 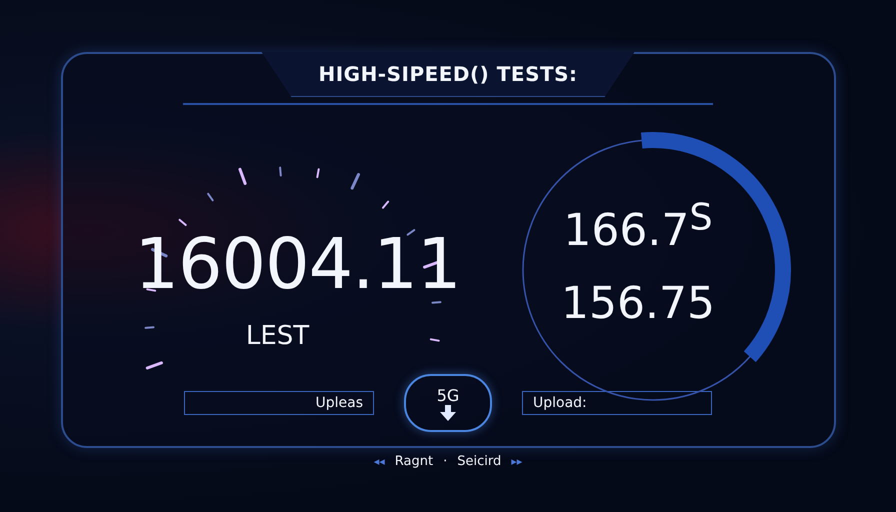 What do you see at coordinates (379, 461) in the screenshot?
I see `previous-arrows: ◂◂` at bounding box center [379, 461].